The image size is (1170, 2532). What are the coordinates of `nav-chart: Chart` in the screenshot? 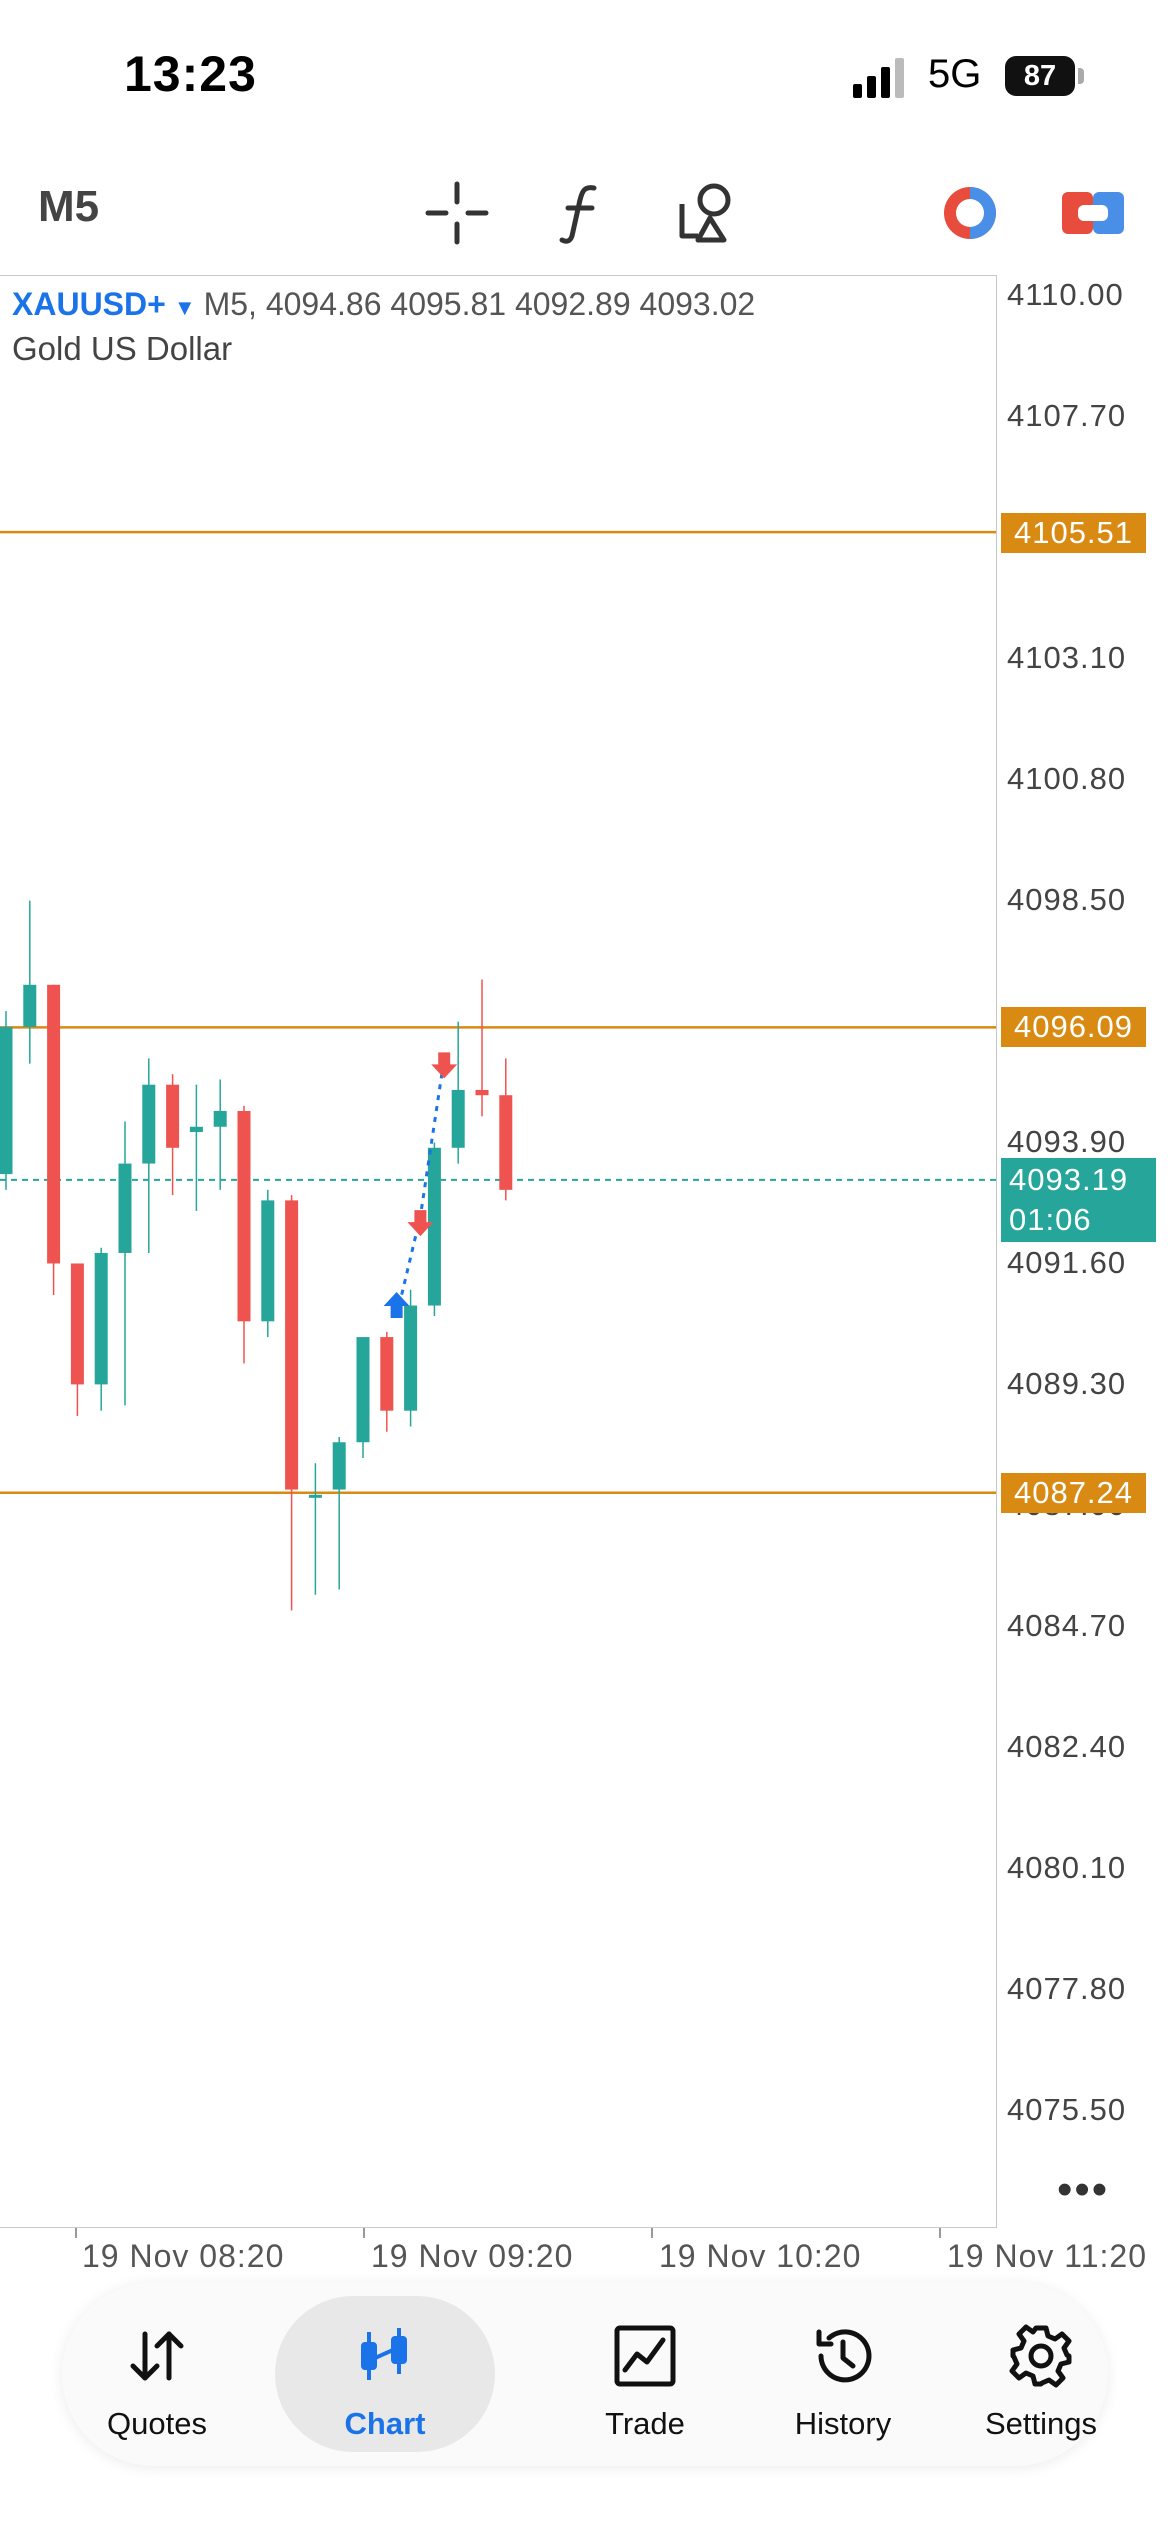 It's located at (385, 2374).